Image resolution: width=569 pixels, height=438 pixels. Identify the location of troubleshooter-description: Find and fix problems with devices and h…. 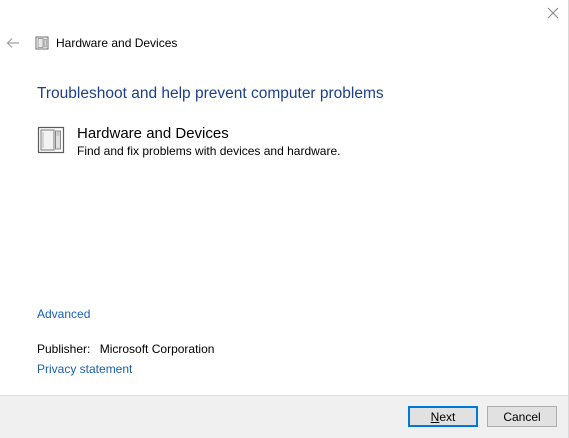
(209, 151).